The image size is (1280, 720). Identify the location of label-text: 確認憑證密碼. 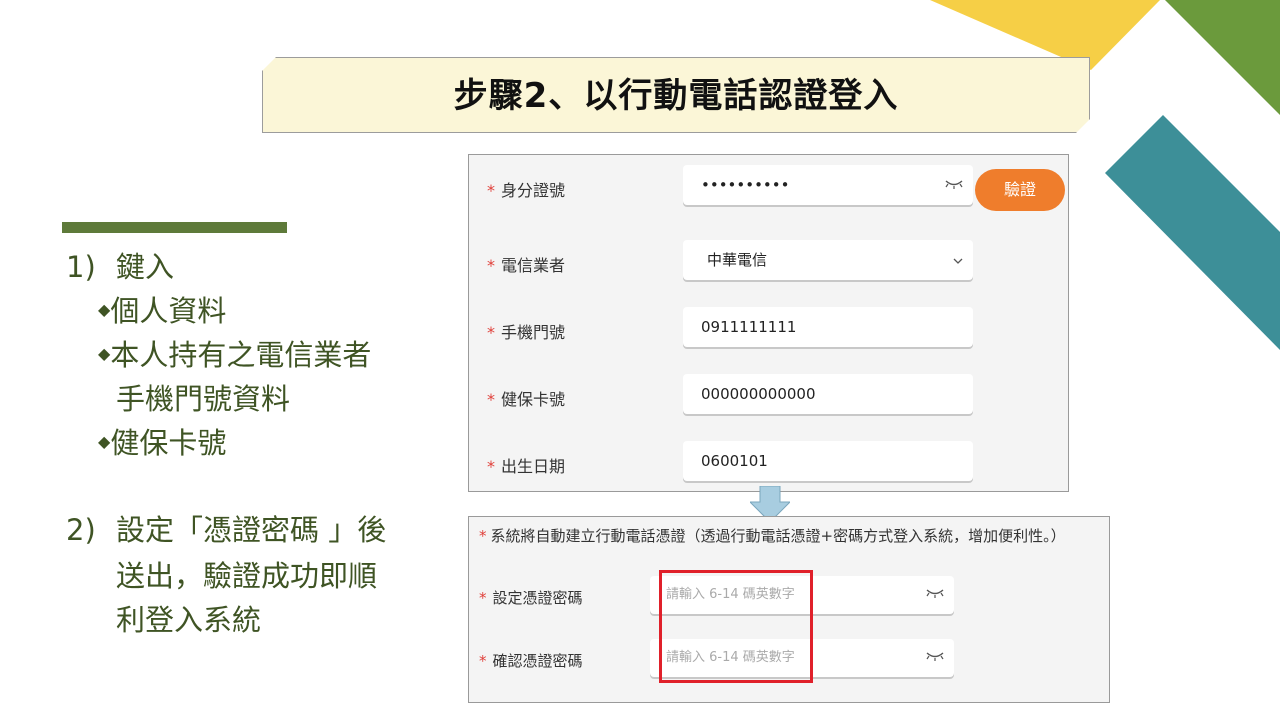
(537, 661).